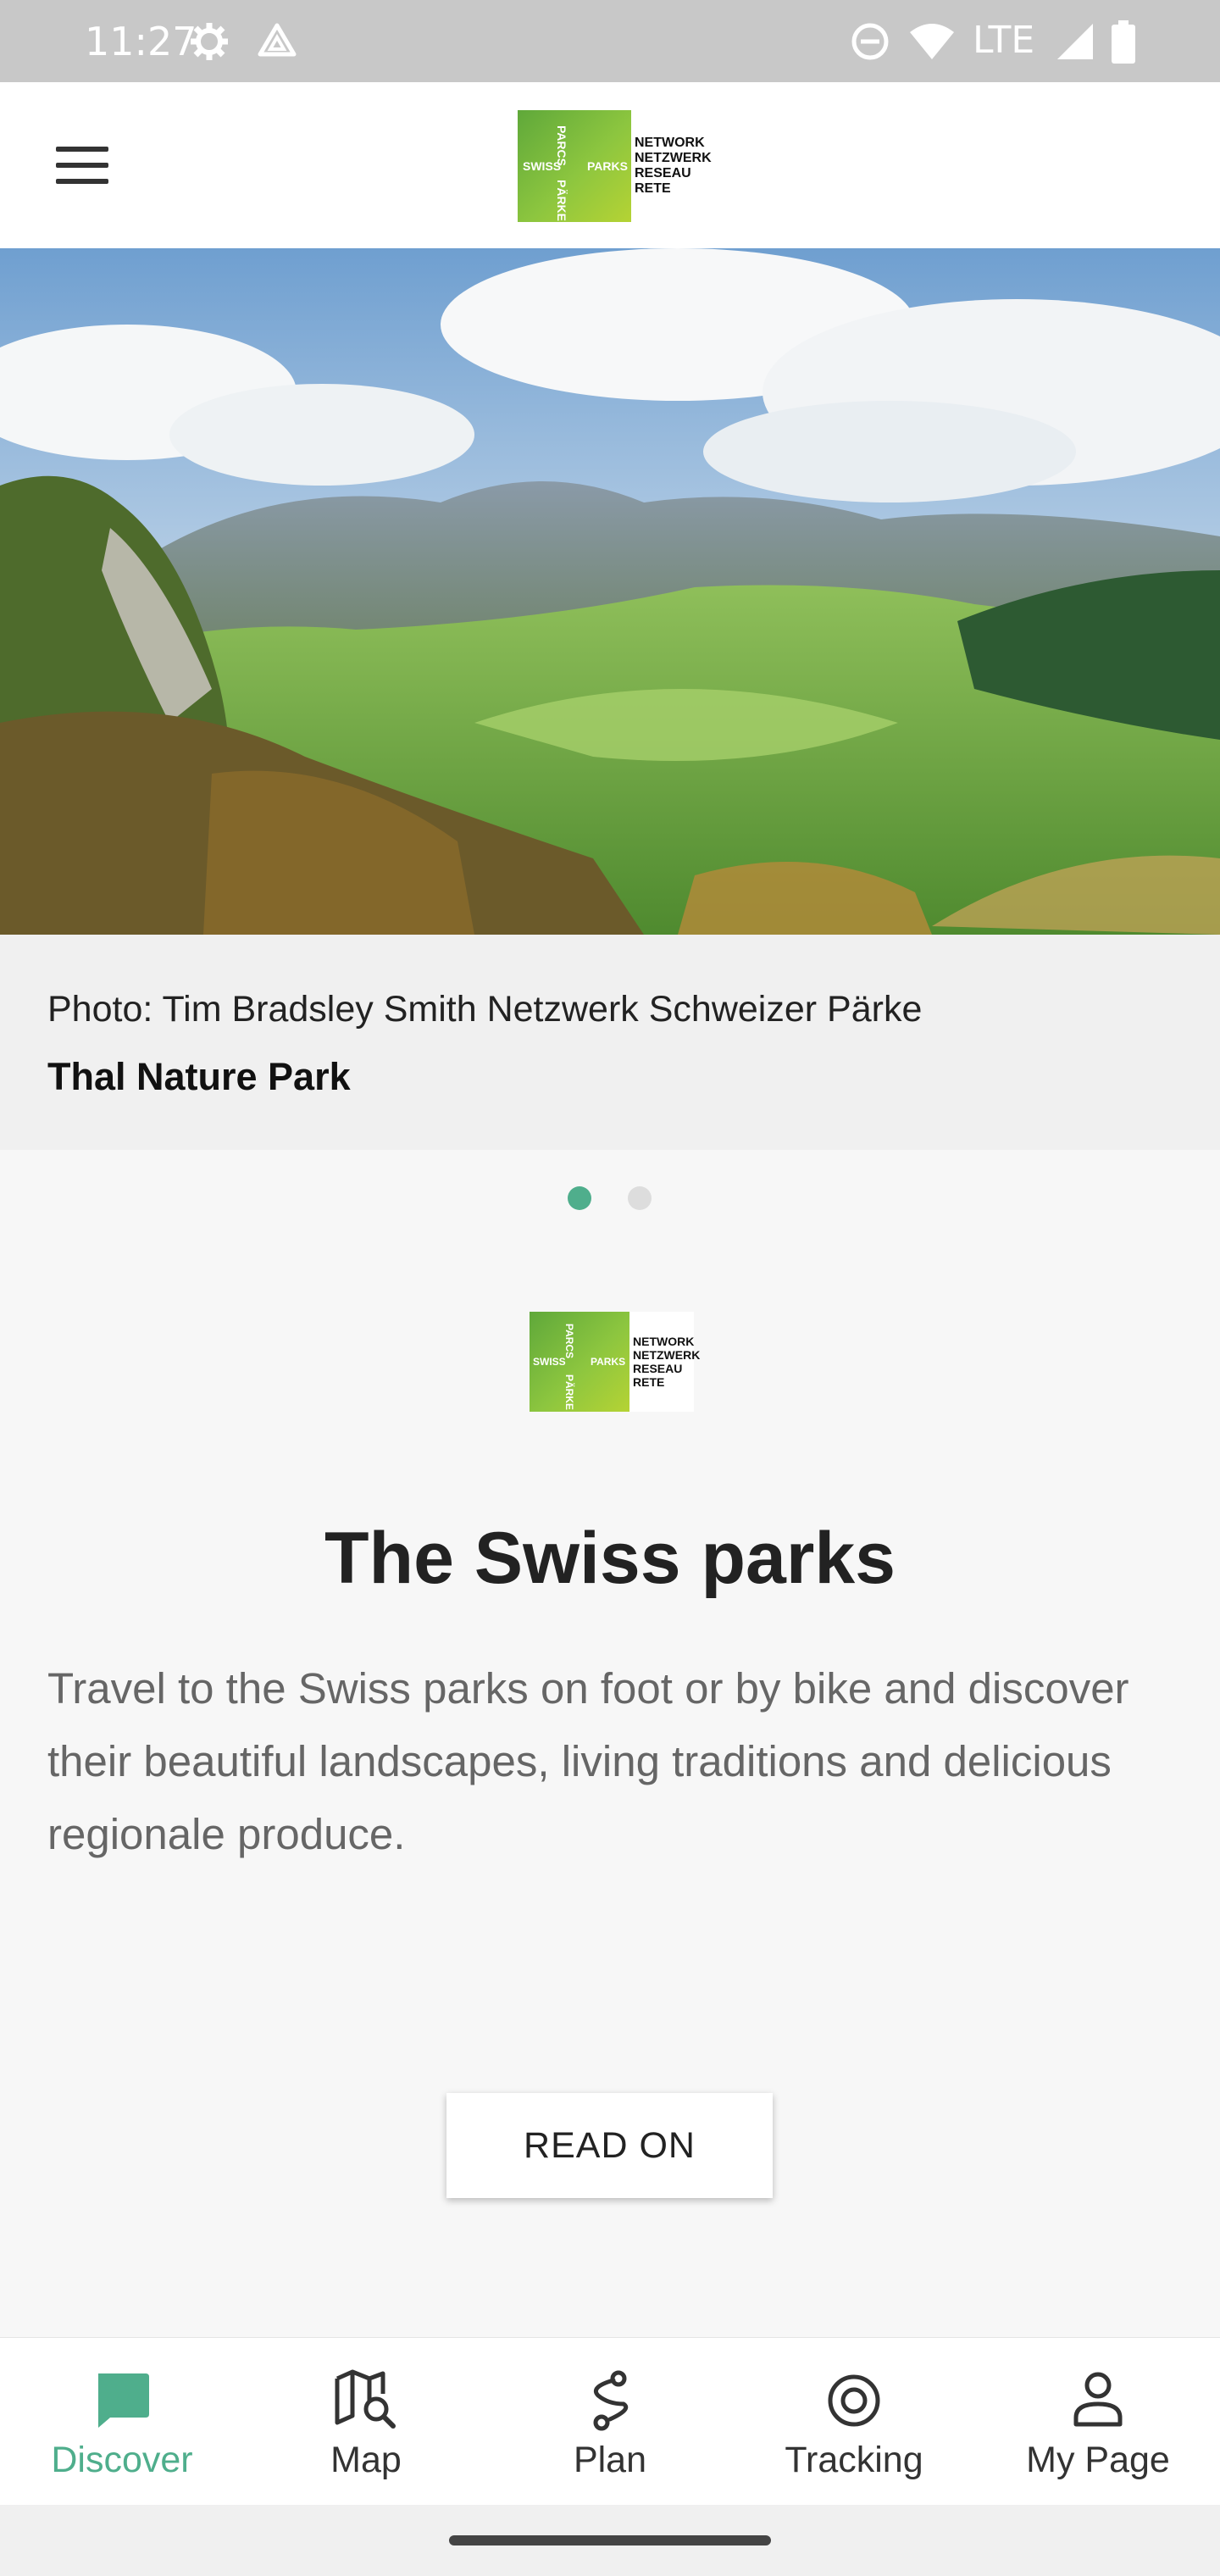 The width and height of the screenshot is (1220, 2576). What do you see at coordinates (209, 41) in the screenshot?
I see `settings-gear-icon` at bounding box center [209, 41].